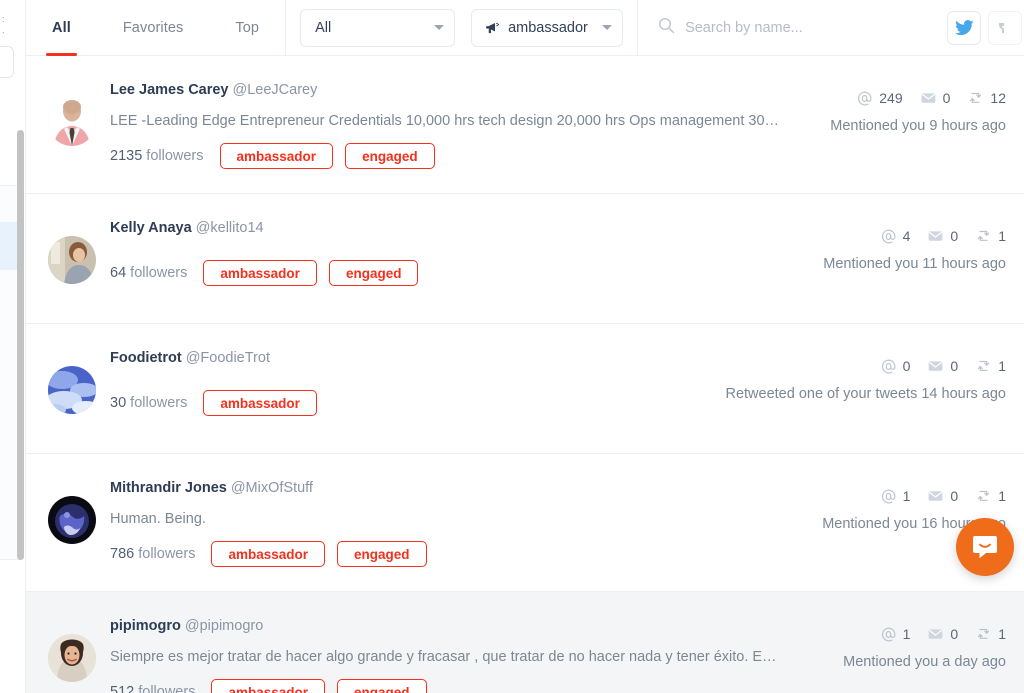  I want to click on mentions-stat: 249, so click(880, 98).